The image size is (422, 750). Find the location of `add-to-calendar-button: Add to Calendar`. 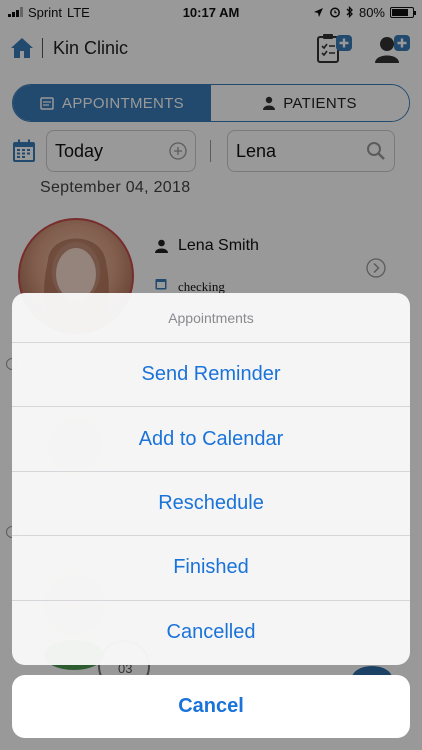

add-to-calendar-button: Add to Calendar is located at coordinates (211, 439).